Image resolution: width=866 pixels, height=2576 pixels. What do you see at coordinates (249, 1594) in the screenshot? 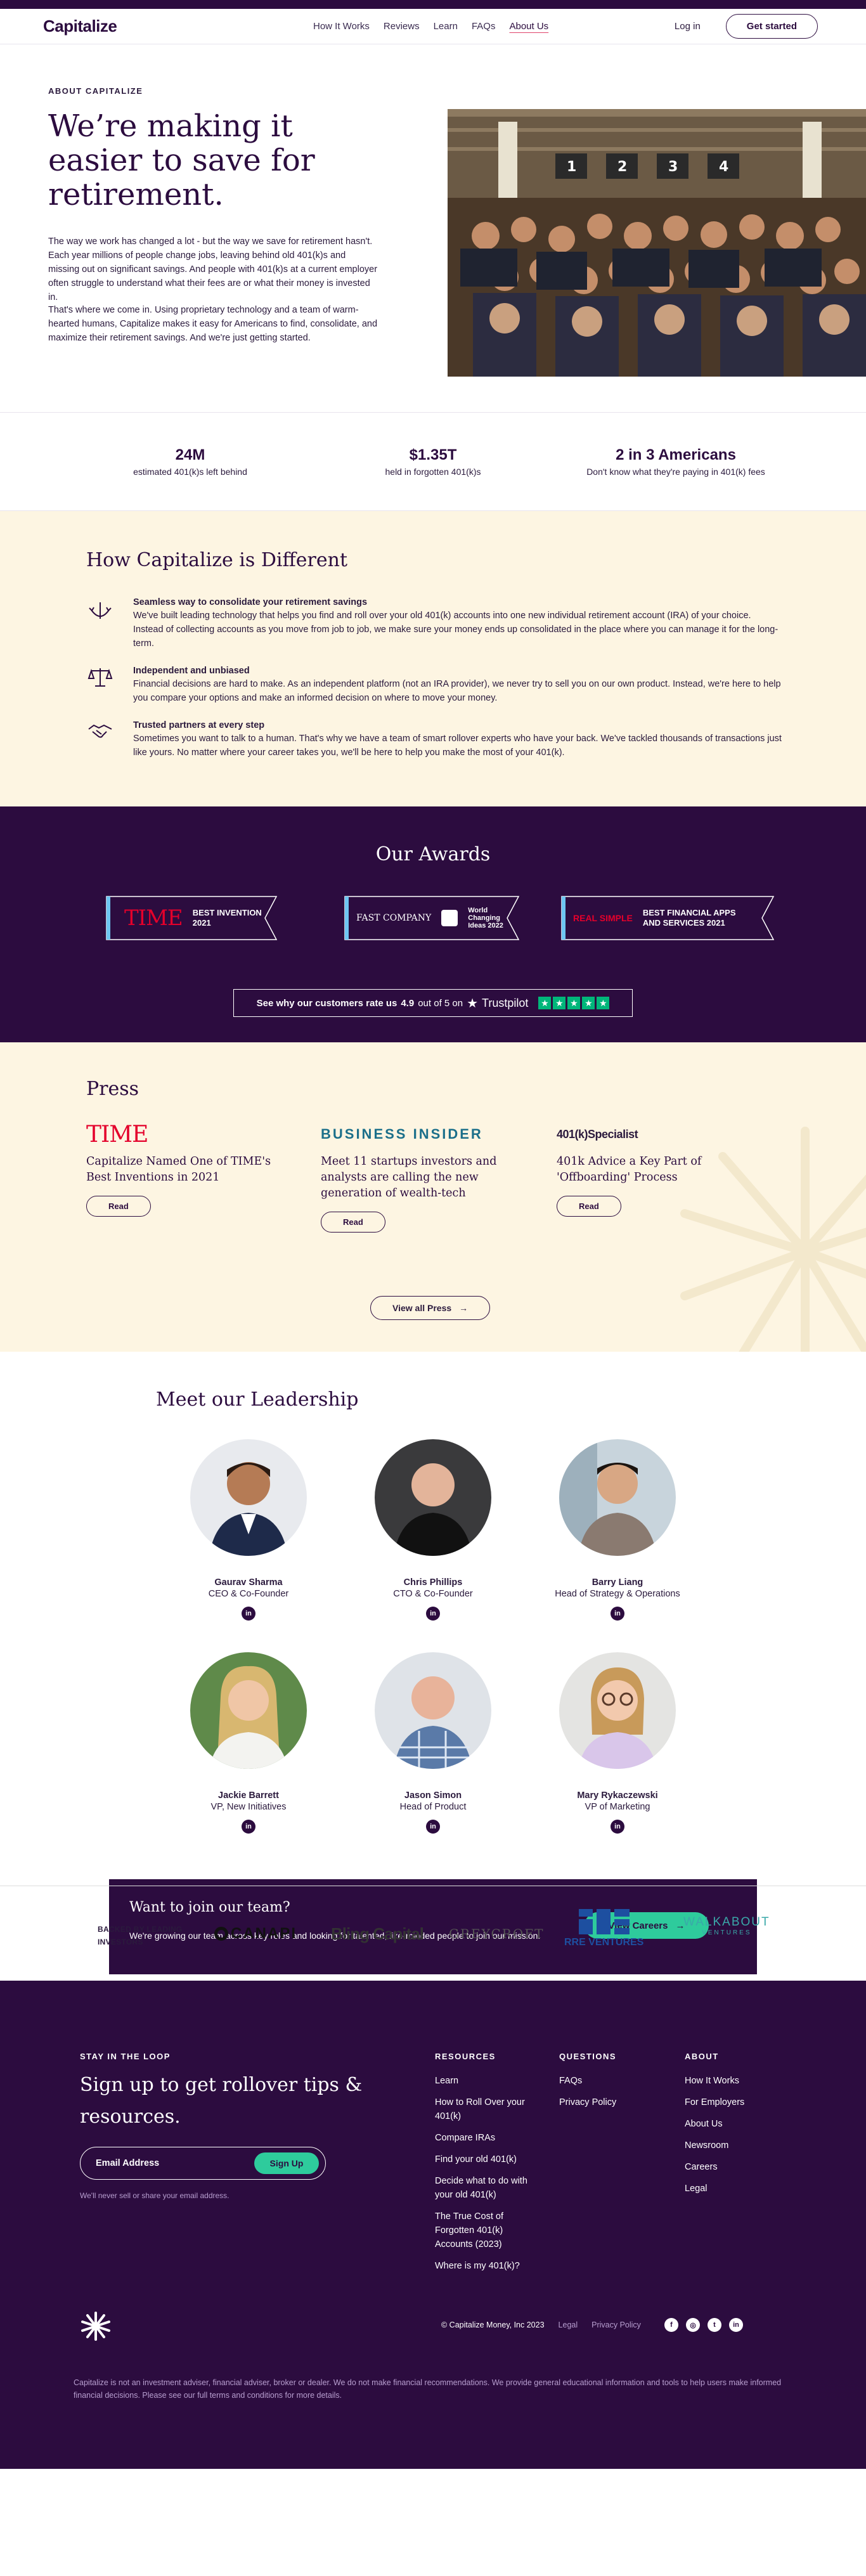
I see `leader-role: CEO & Co-Founder` at bounding box center [249, 1594].